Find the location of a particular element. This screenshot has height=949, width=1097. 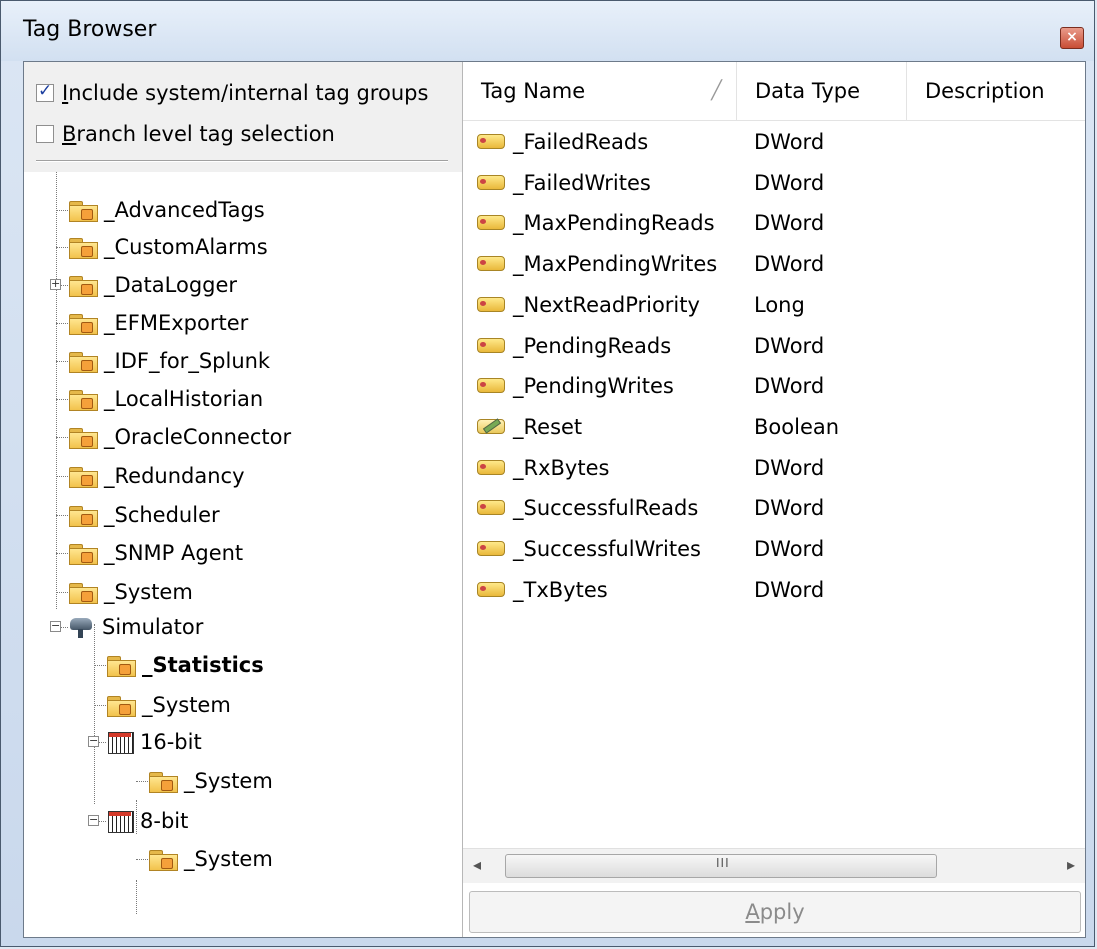

tree-node: 16-bit is located at coordinates (154, 742).